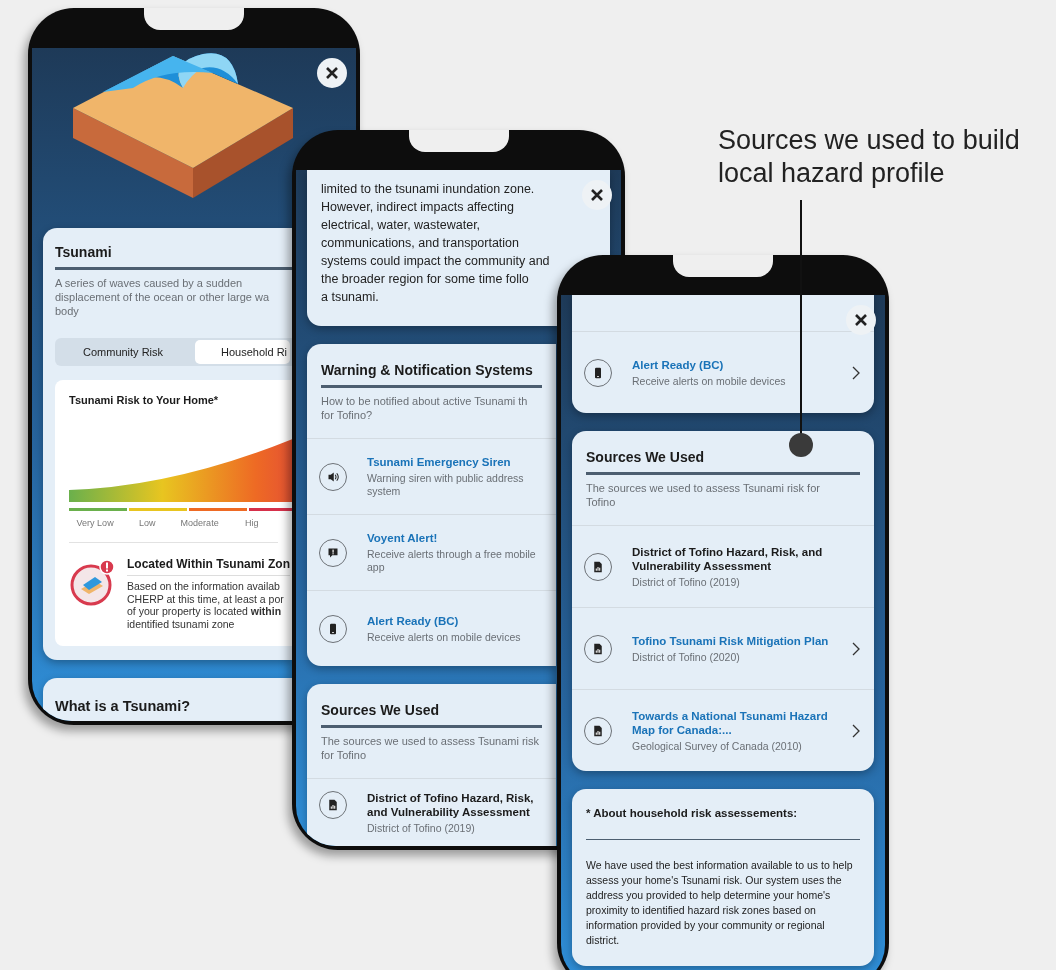 The width and height of the screenshot is (1056, 970). What do you see at coordinates (425, 408) in the screenshot?
I see `card-subtitle: How to be notified about active Tsunami th for Tofino?` at bounding box center [425, 408].